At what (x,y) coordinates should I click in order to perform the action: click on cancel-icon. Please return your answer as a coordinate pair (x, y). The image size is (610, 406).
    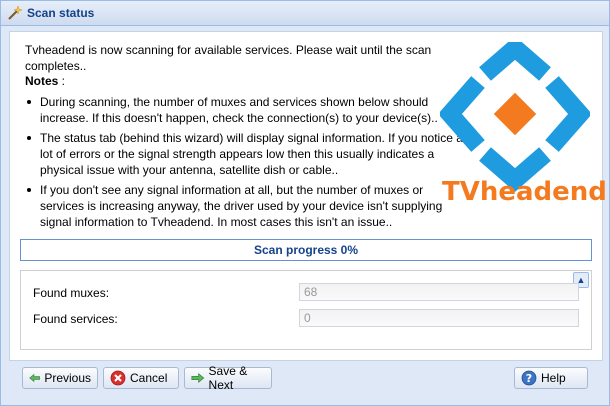
    Looking at the image, I should click on (118, 378).